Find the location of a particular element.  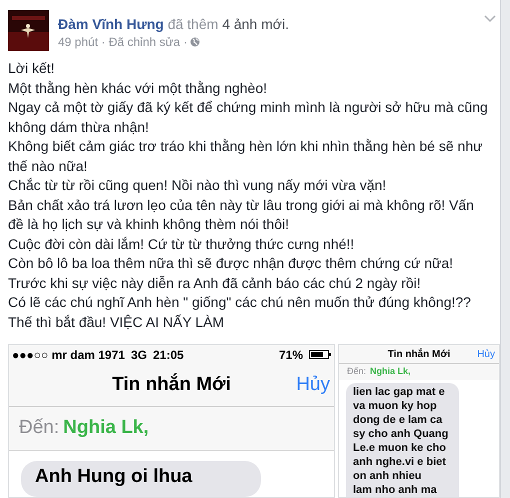

battery-icon is located at coordinates (320, 355).